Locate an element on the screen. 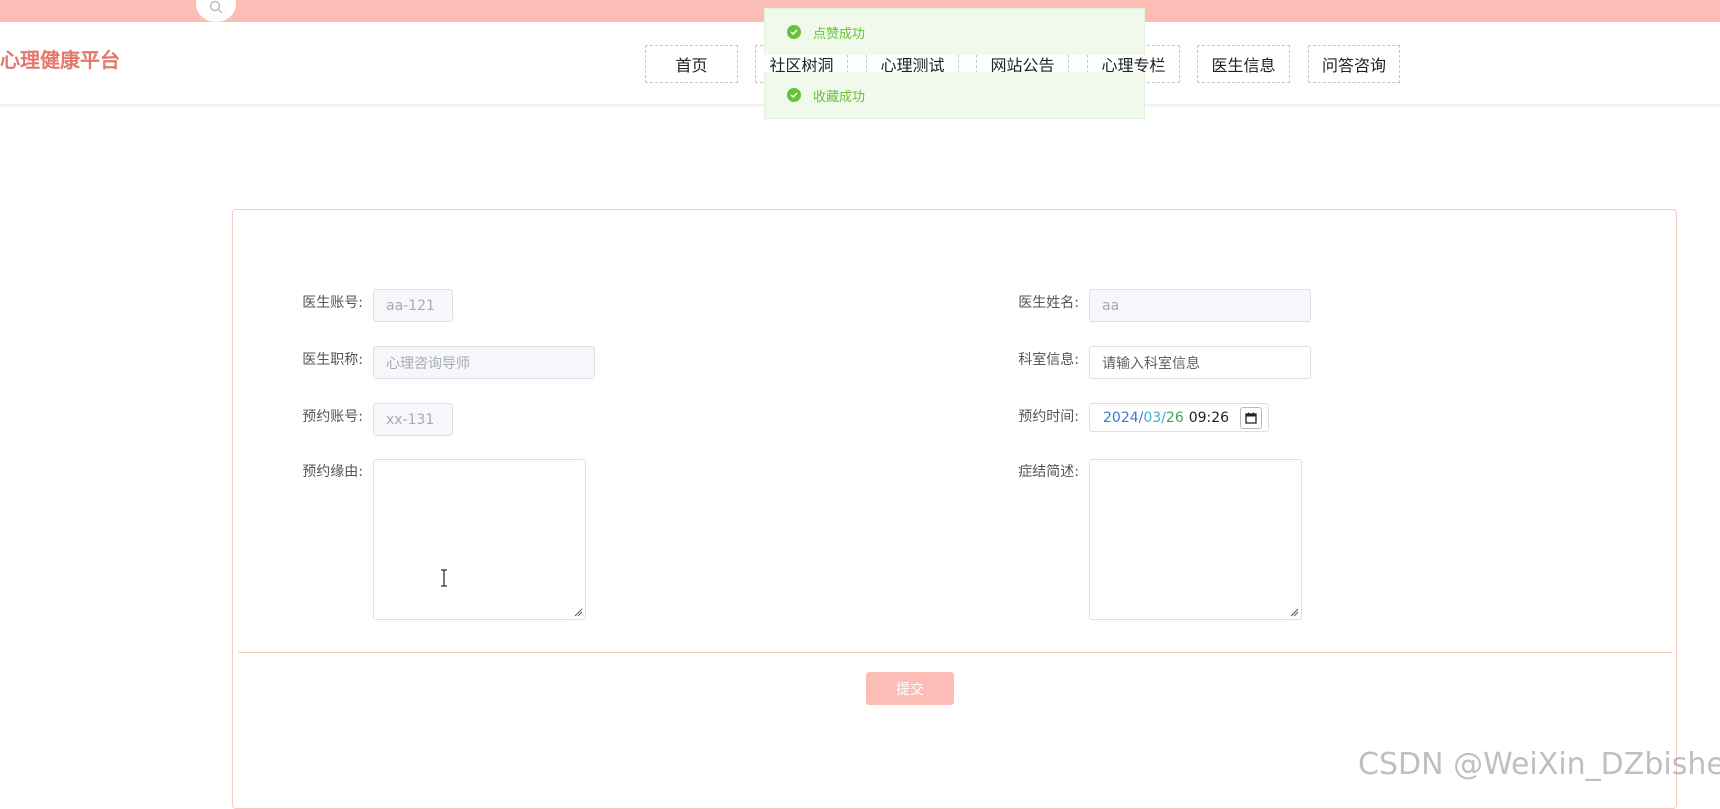 The width and height of the screenshot is (1720, 809). booking-reason-label: 预约缘由: is located at coordinates (332, 472).